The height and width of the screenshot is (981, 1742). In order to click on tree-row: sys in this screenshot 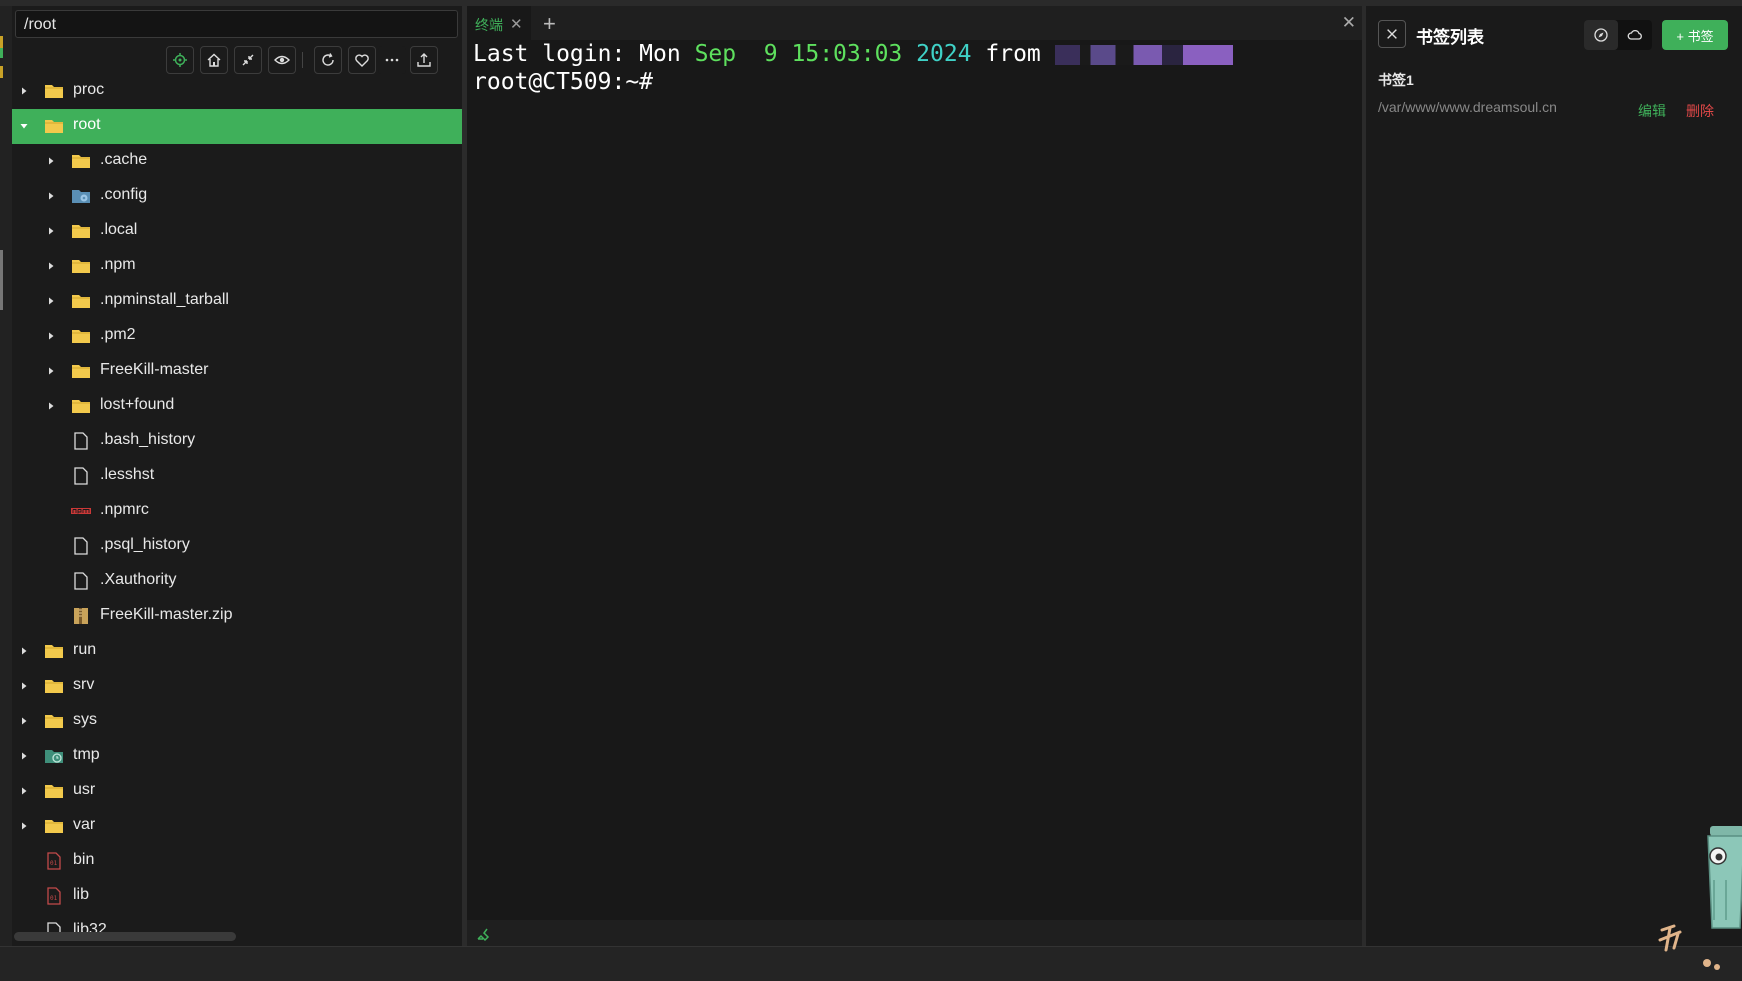, I will do `click(237, 721)`.